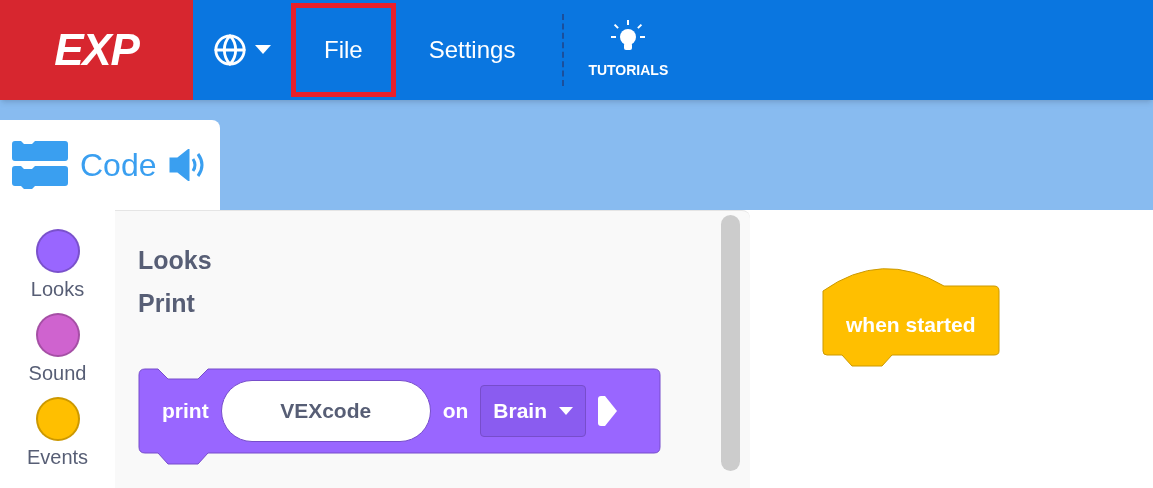 The image size is (1153, 488). Describe the element at coordinates (167, 303) in the screenshot. I see `palette-heading: Print` at that location.